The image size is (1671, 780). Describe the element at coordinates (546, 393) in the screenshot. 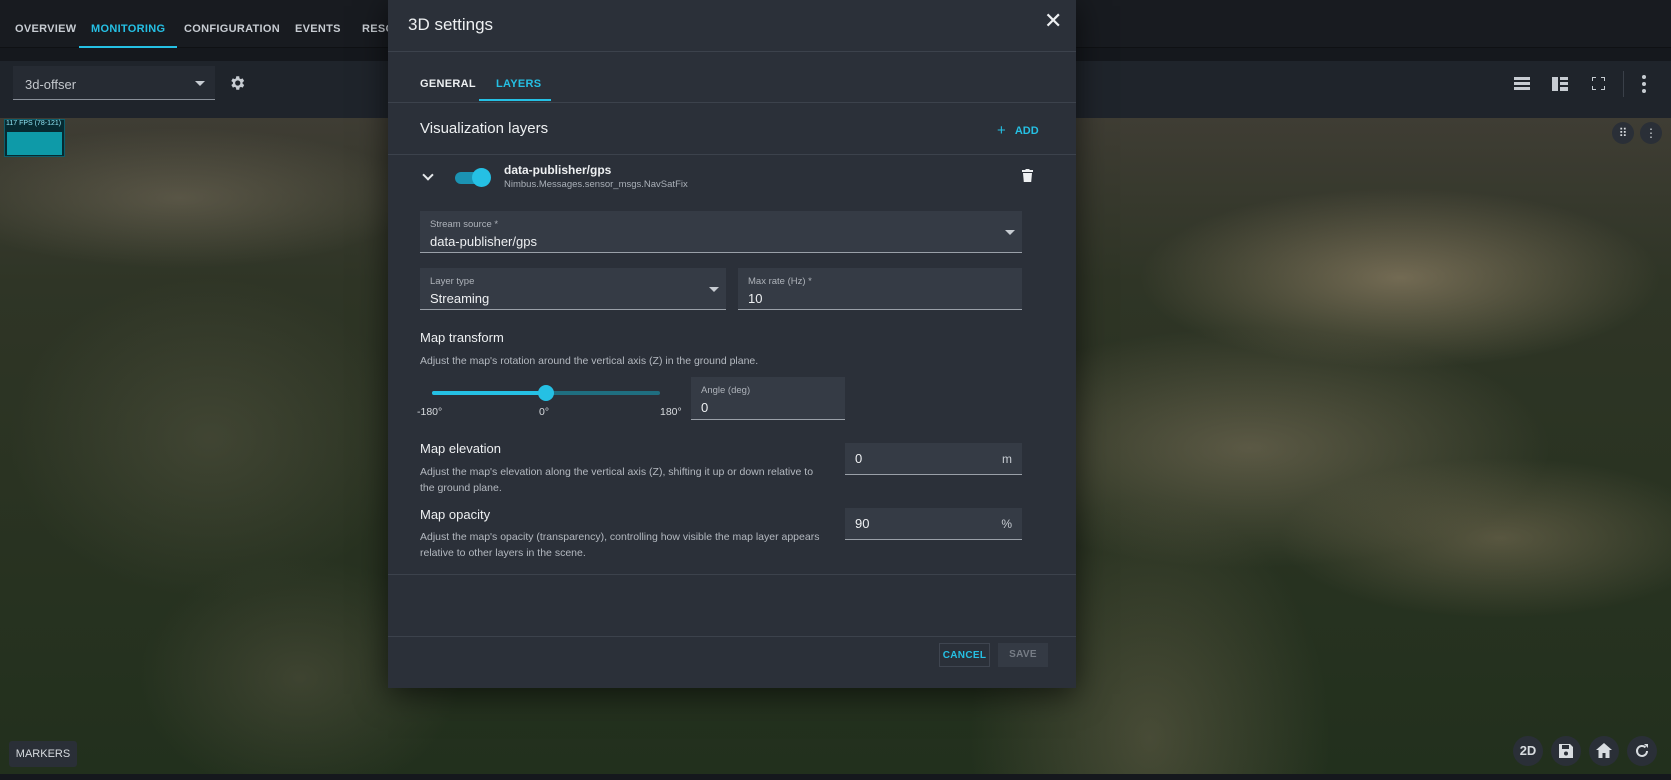

I see `rotation-slider-thumb` at that location.